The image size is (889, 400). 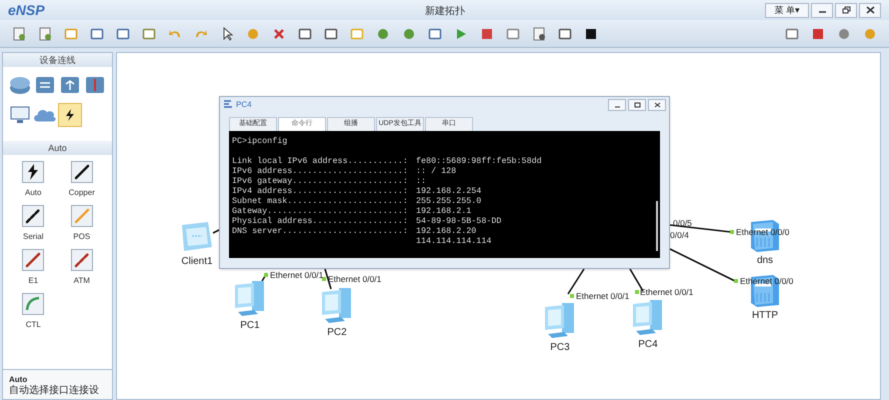 I want to click on terminal-label: Gateway...........................:, so click(x=320, y=211).